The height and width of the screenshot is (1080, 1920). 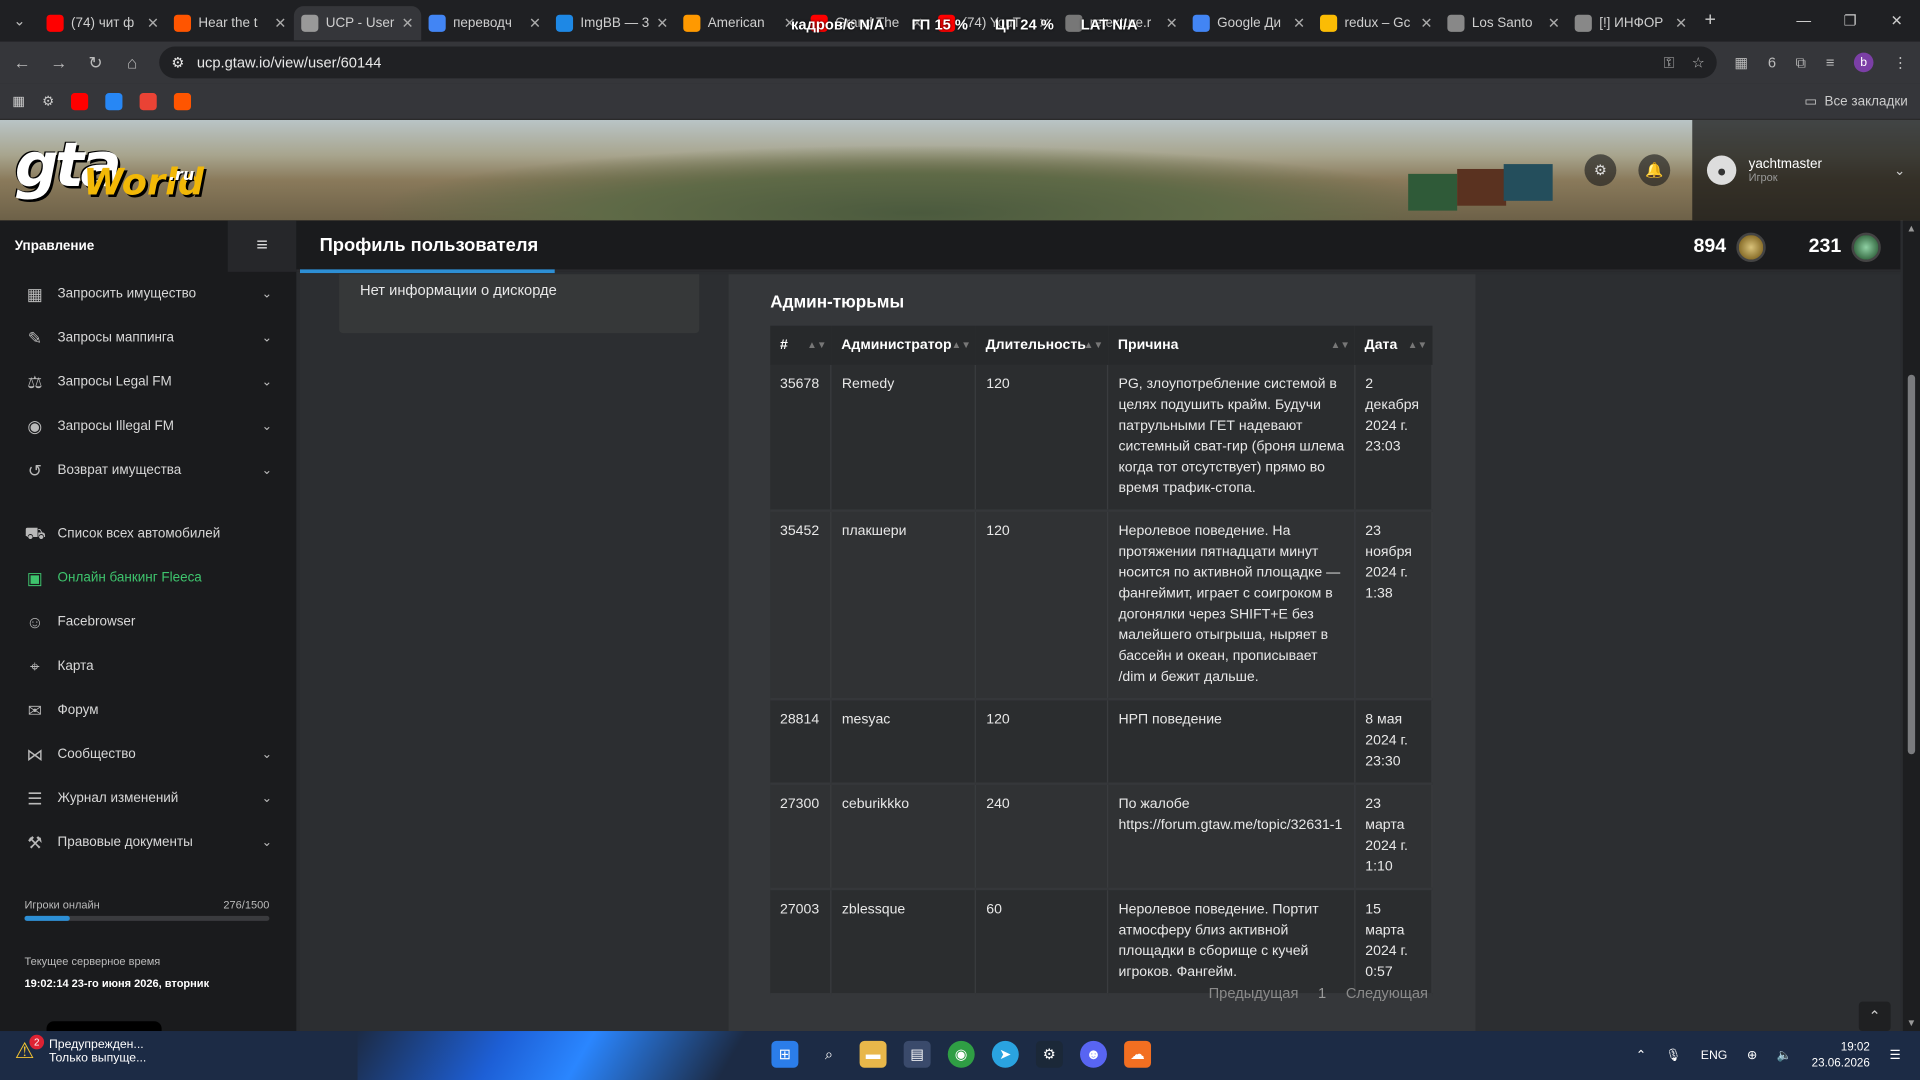 What do you see at coordinates (59, 63) in the screenshot?
I see `forward-icon: →` at bounding box center [59, 63].